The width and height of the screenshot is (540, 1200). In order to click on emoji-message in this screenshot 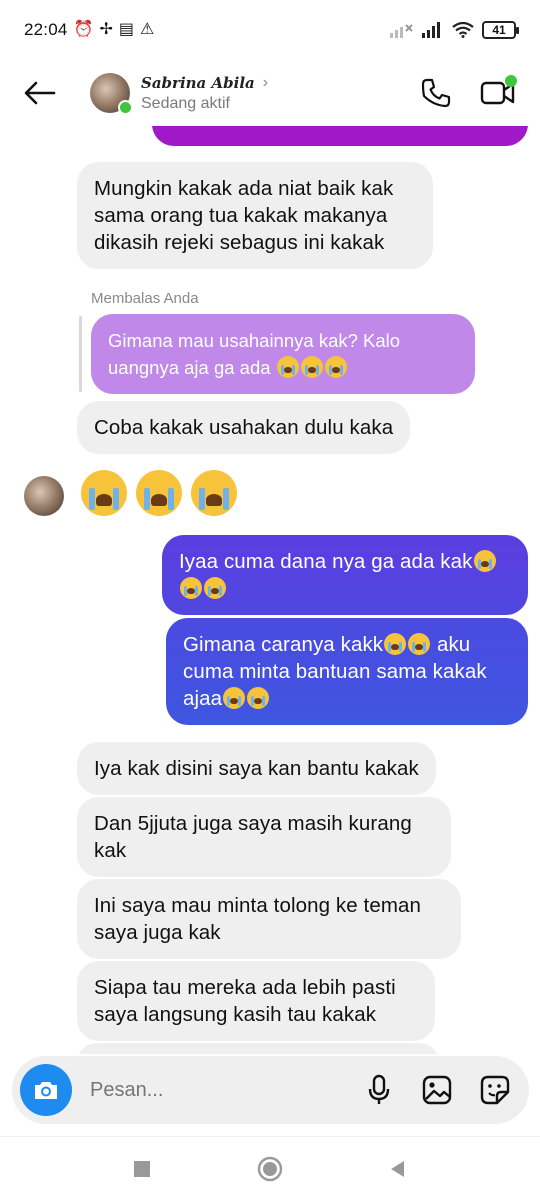, I will do `click(159, 493)`.